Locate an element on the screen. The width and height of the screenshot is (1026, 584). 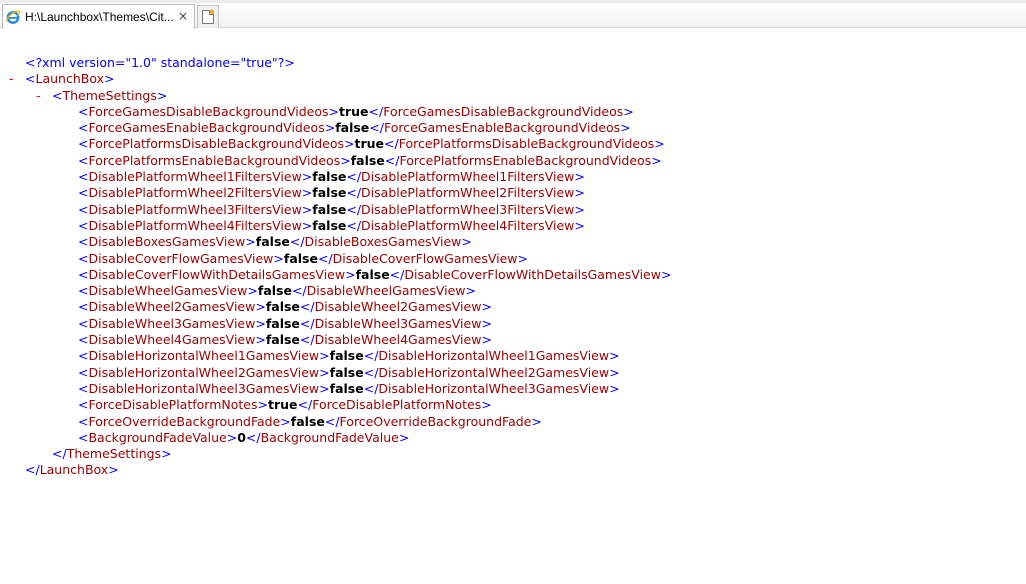
setting-close-tag-name: BackgroundFadeValue is located at coordinates (329, 437).